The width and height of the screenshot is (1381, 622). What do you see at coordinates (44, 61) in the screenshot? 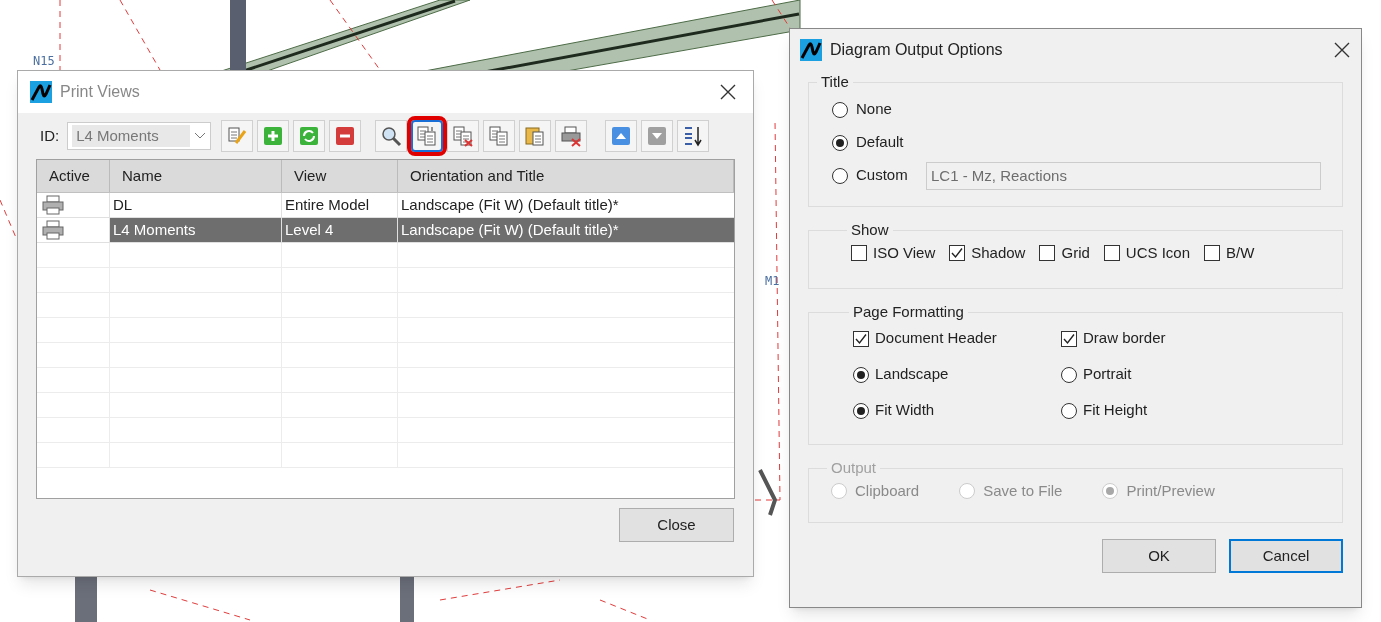
I see `node-label: N15` at bounding box center [44, 61].